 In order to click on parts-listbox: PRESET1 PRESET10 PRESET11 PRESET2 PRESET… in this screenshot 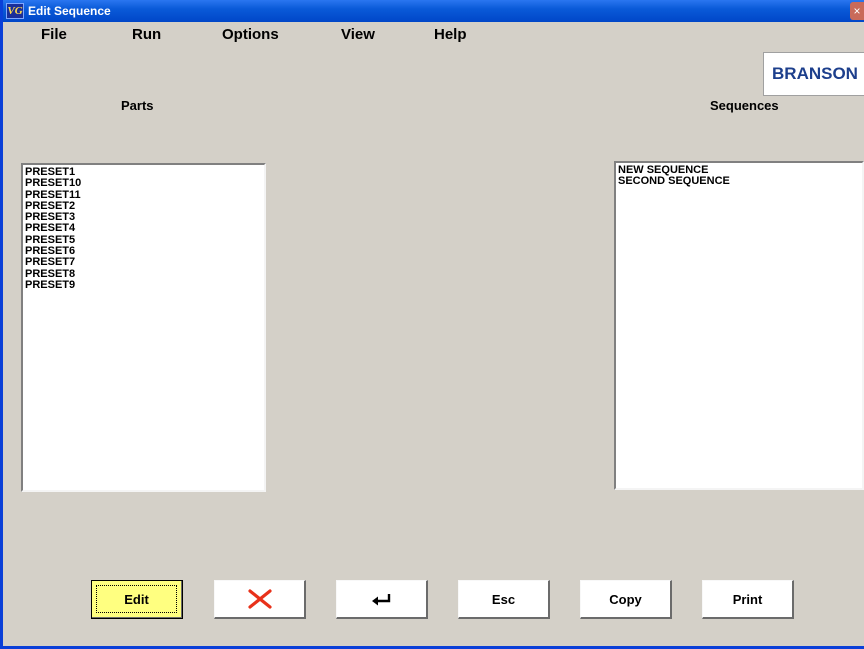, I will do `click(143, 327)`.